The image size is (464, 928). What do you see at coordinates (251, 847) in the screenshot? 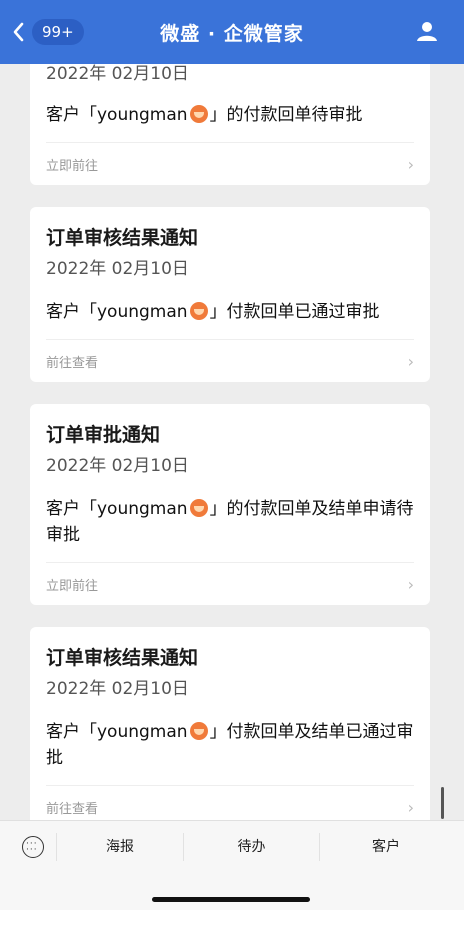
I see `menu-item-todo: 待办` at bounding box center [251, 847].